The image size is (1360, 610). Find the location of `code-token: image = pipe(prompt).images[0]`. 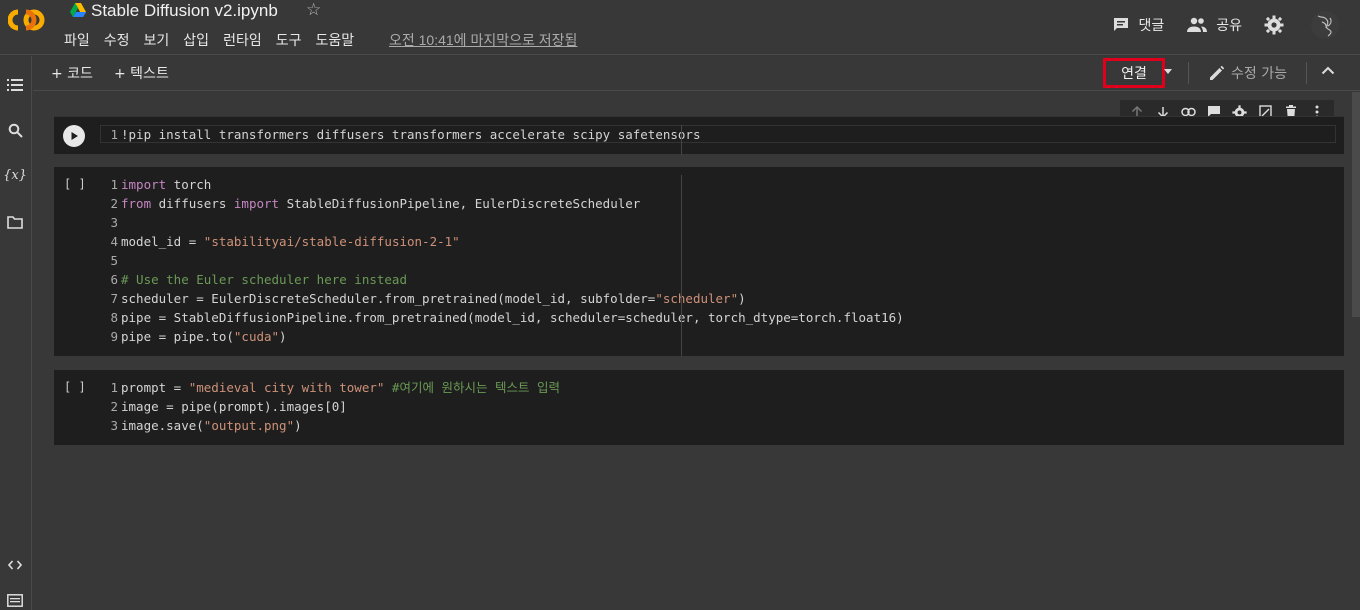

code-token: image = pipe(prompt).images[0] is located at coordinates (234, 406).